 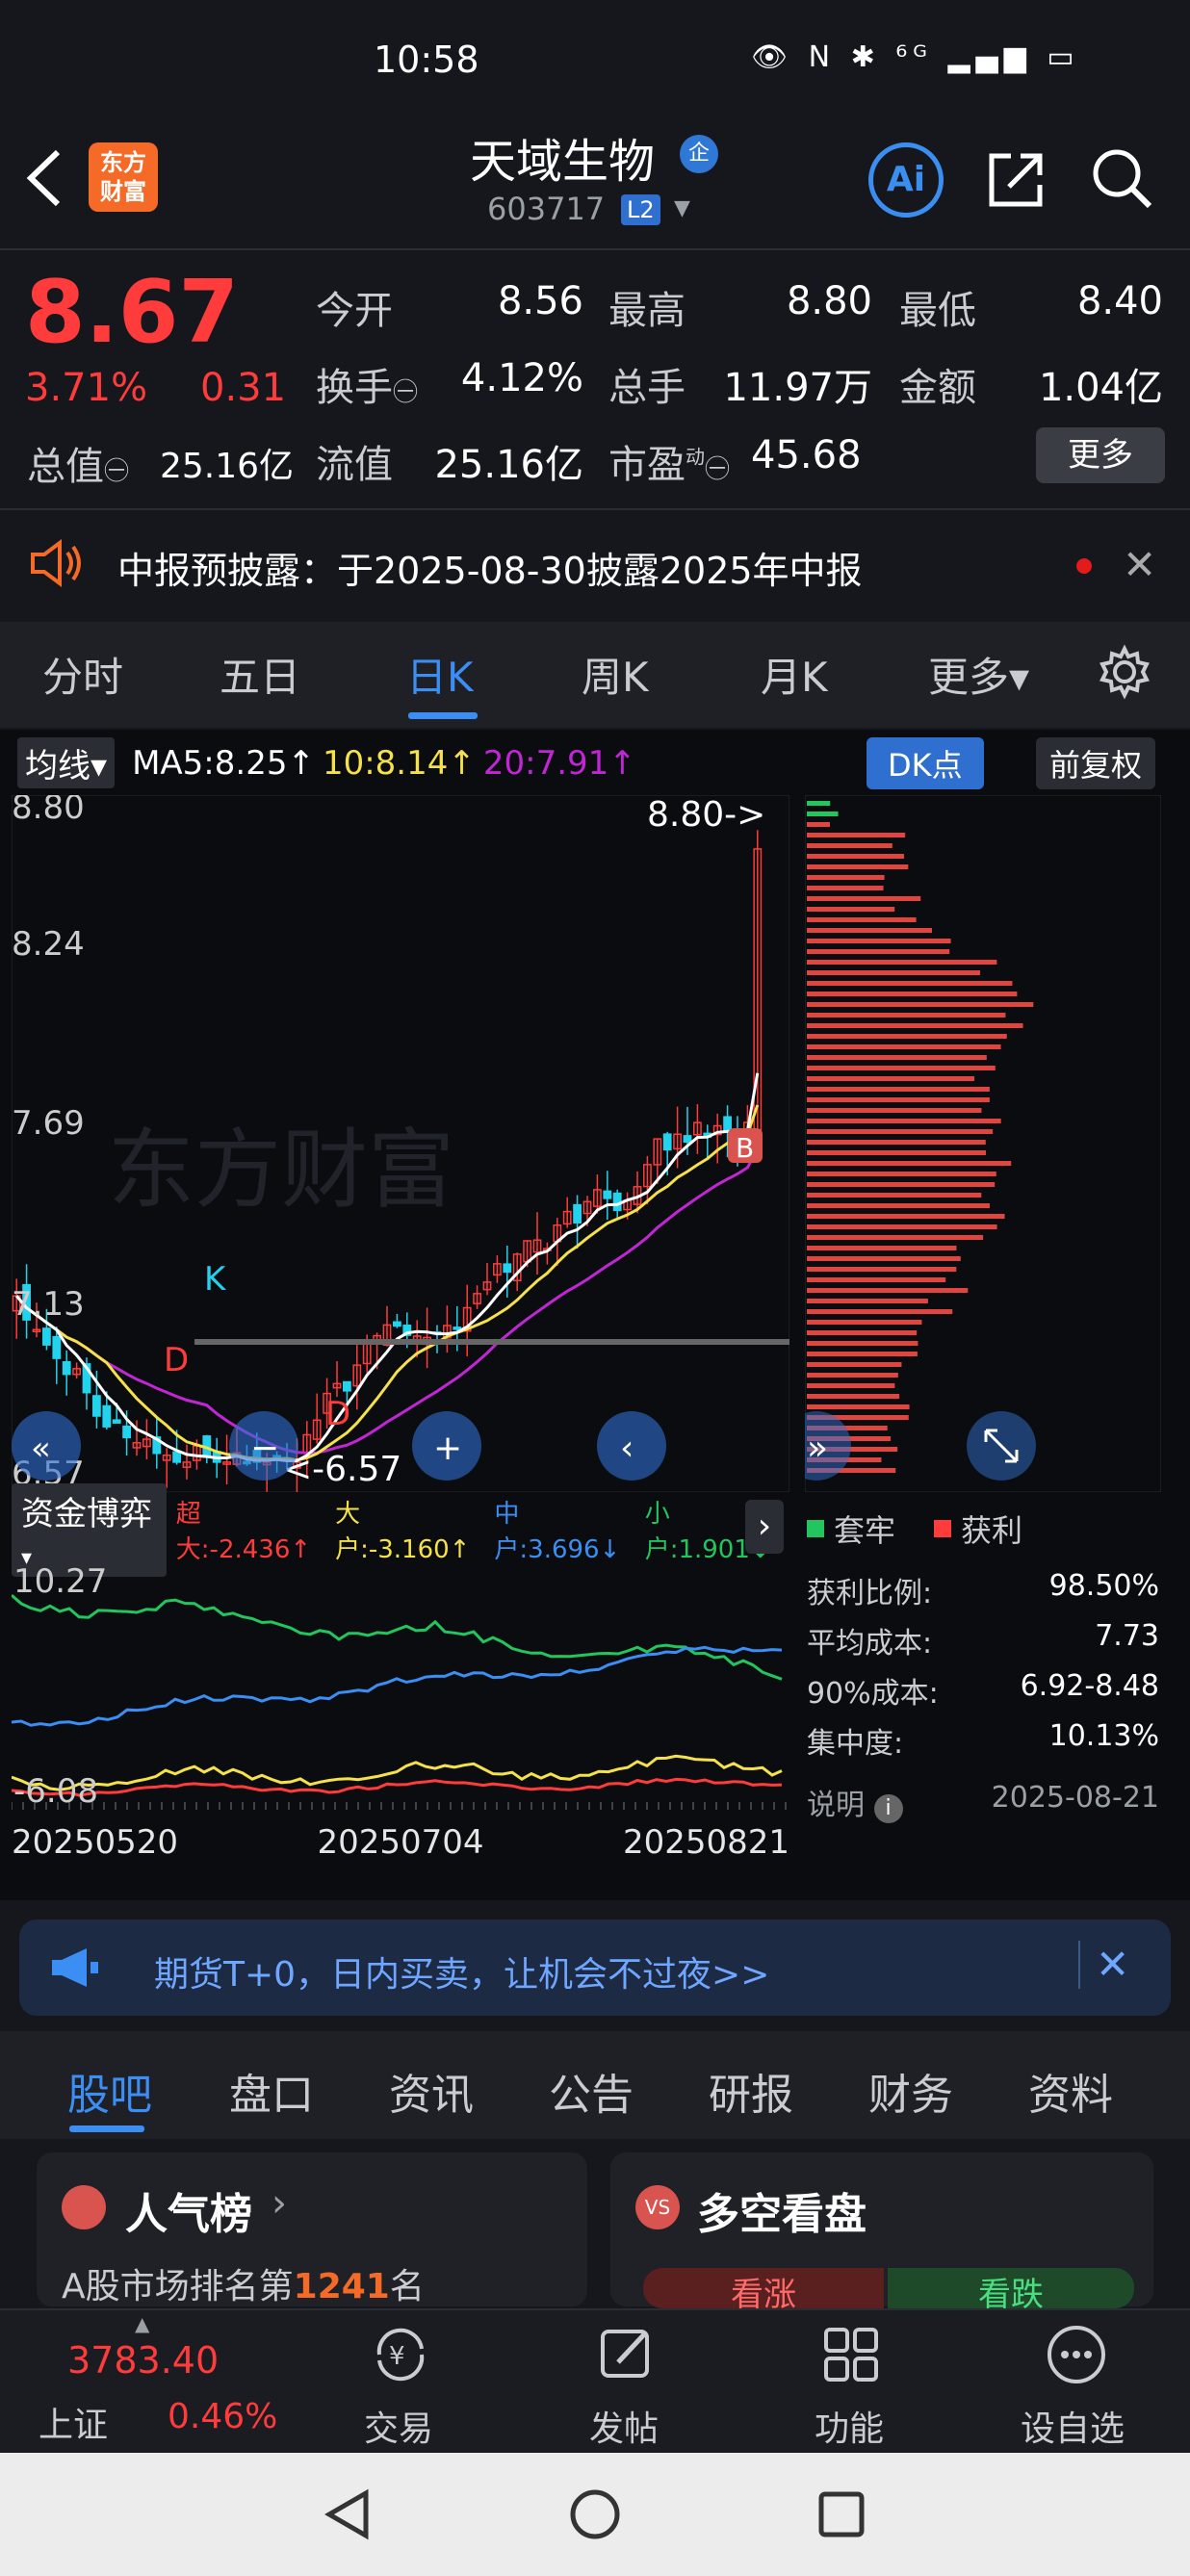 I want to click on tab-five-day: 五日, so click(x=260, y=675).